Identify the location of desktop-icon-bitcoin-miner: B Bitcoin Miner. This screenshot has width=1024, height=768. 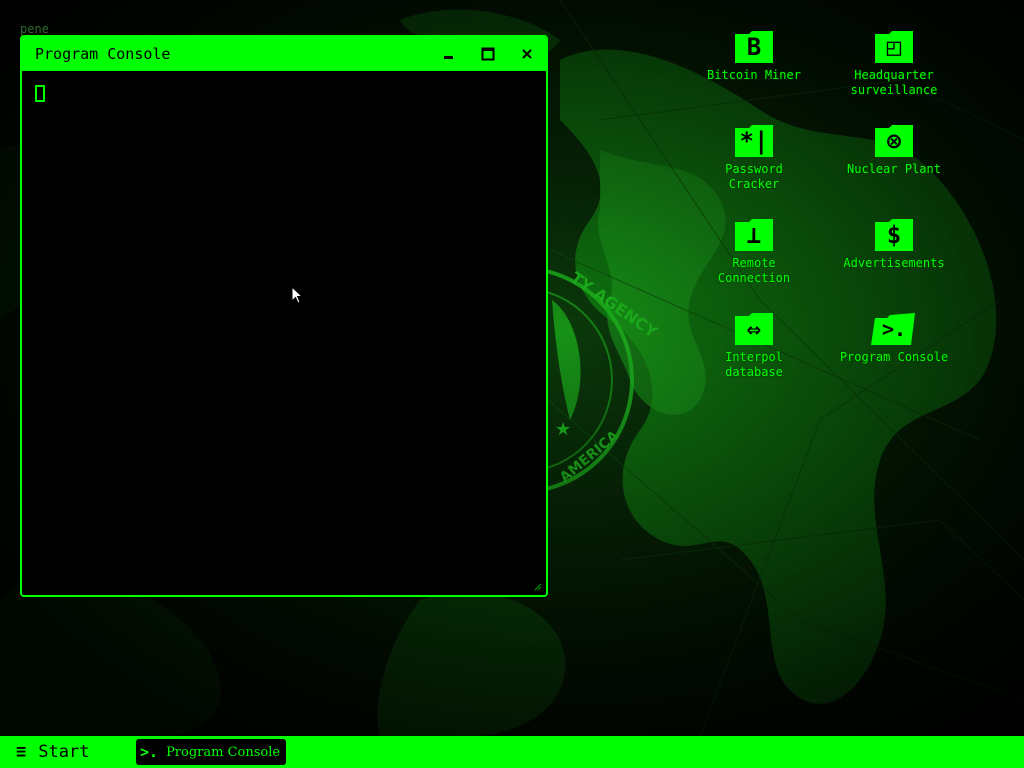
(754, 56).